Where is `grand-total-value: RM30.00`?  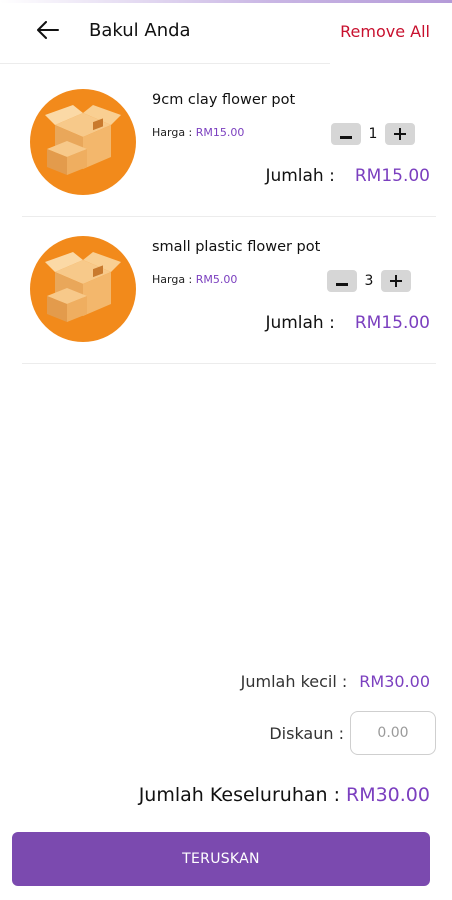 grand-total-value: RM30.00 is located at coordinates (388, 795).